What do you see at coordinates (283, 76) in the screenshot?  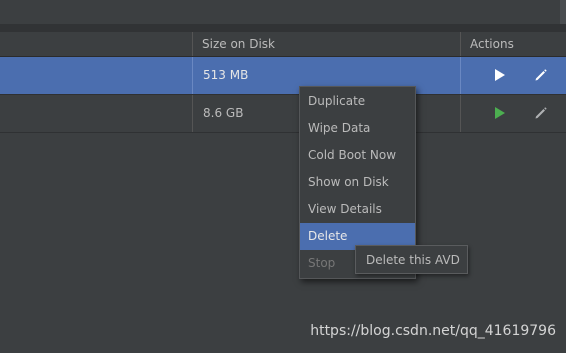 I see `table-row: 513 MB` at bounding box center [283, 76].